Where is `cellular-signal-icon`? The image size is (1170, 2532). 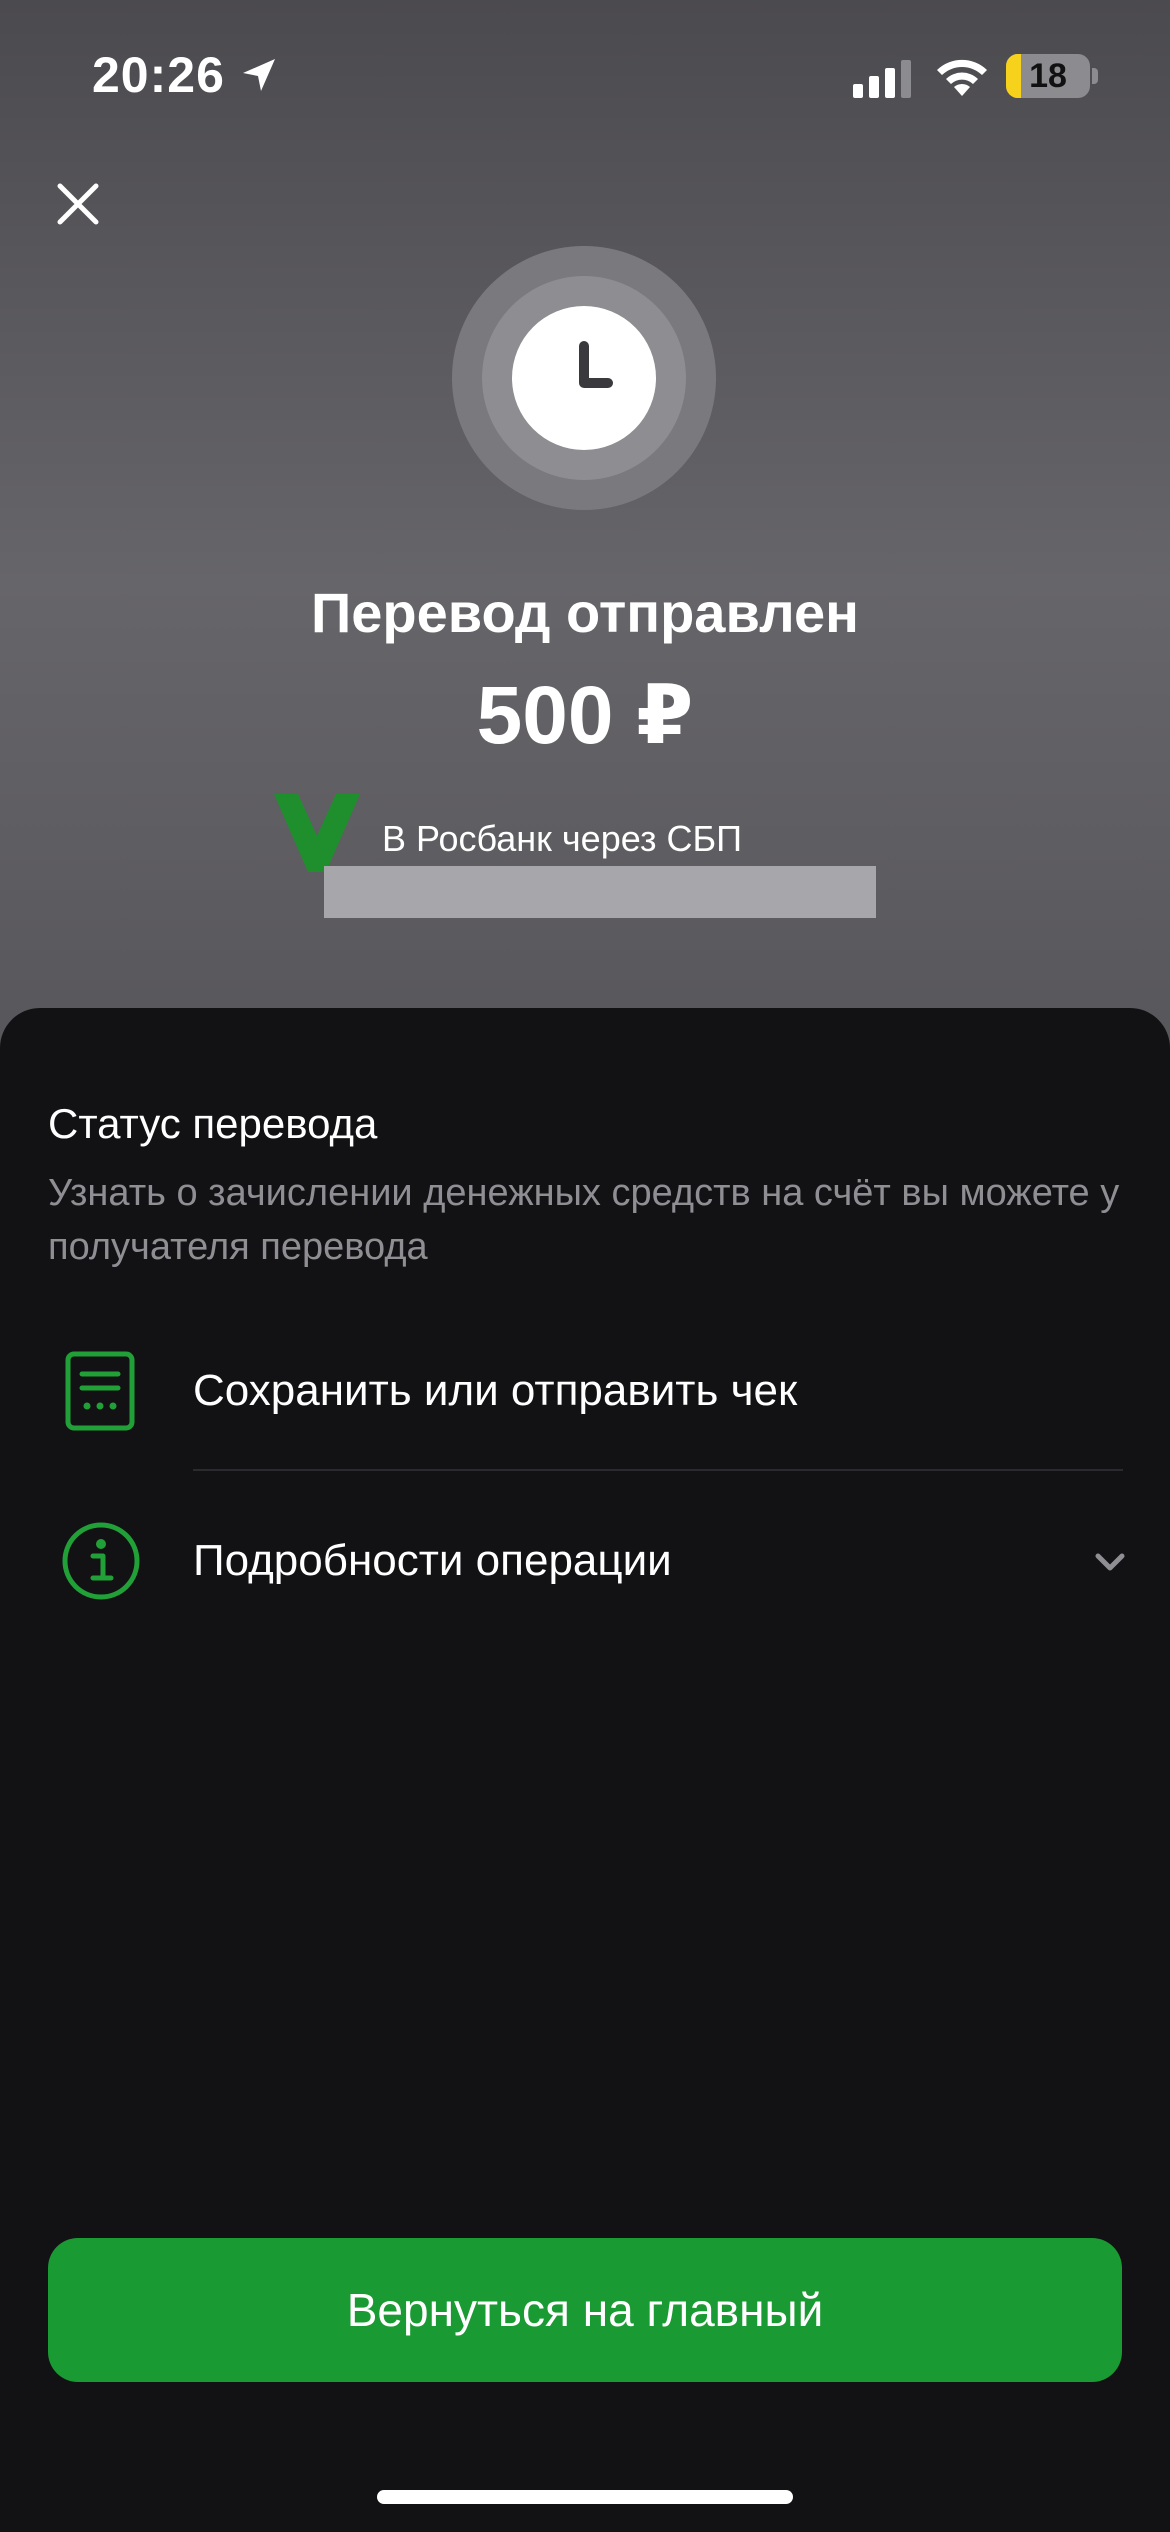
cellular-signal-icon is located at coordinates (882, 79).